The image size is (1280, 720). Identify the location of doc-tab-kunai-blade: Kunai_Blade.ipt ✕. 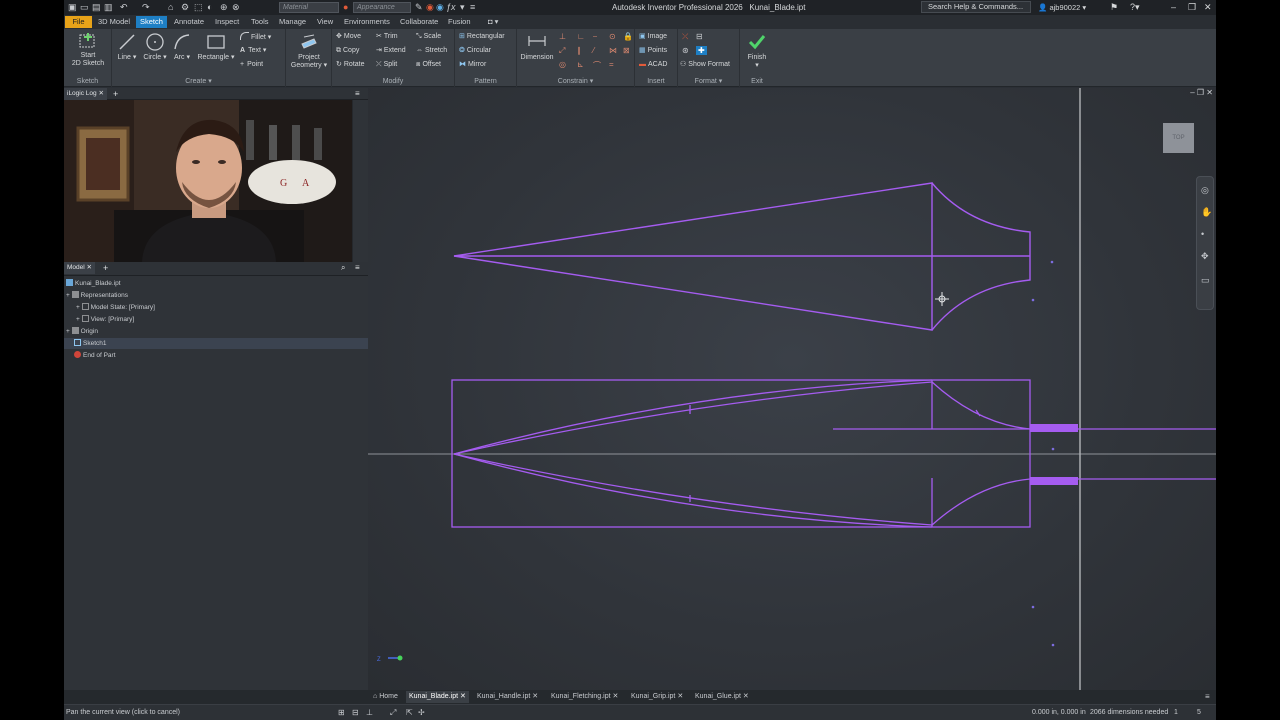
(437, 697).